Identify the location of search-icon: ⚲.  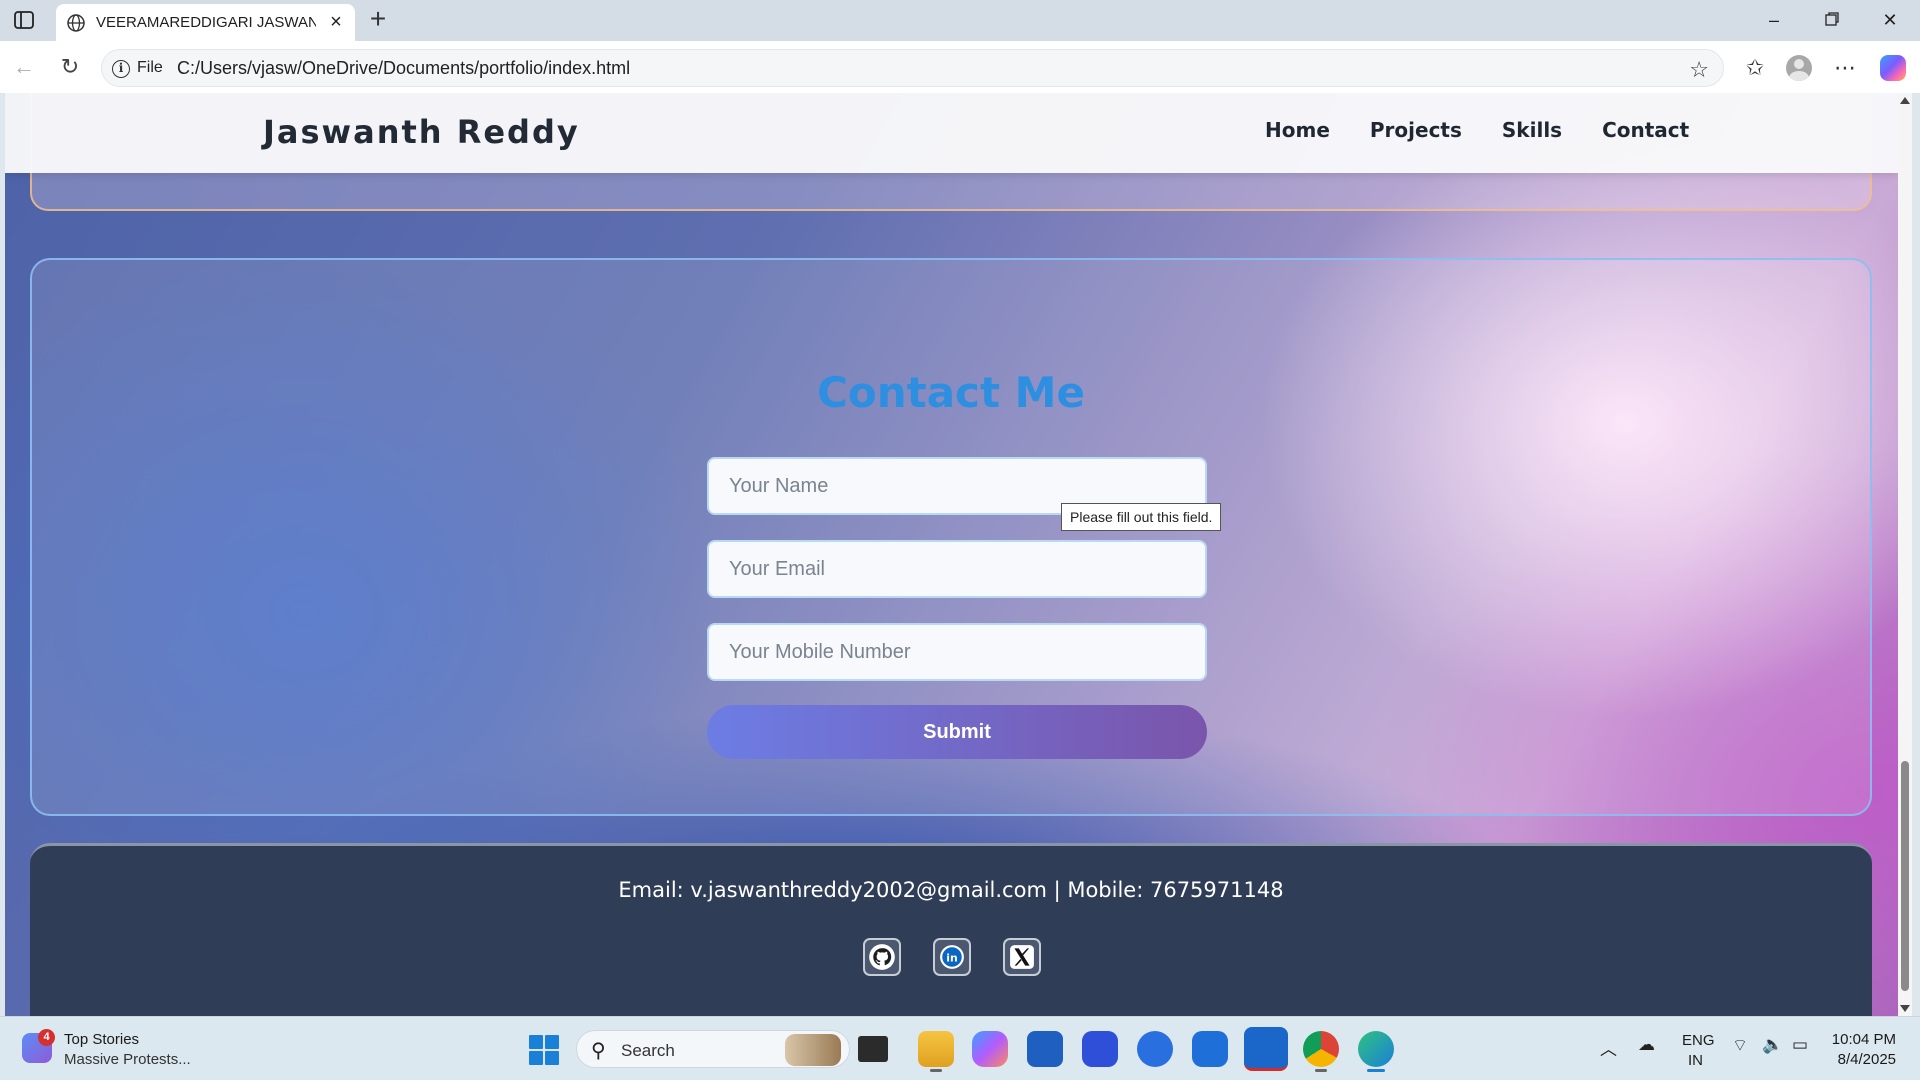
(598, 1051).